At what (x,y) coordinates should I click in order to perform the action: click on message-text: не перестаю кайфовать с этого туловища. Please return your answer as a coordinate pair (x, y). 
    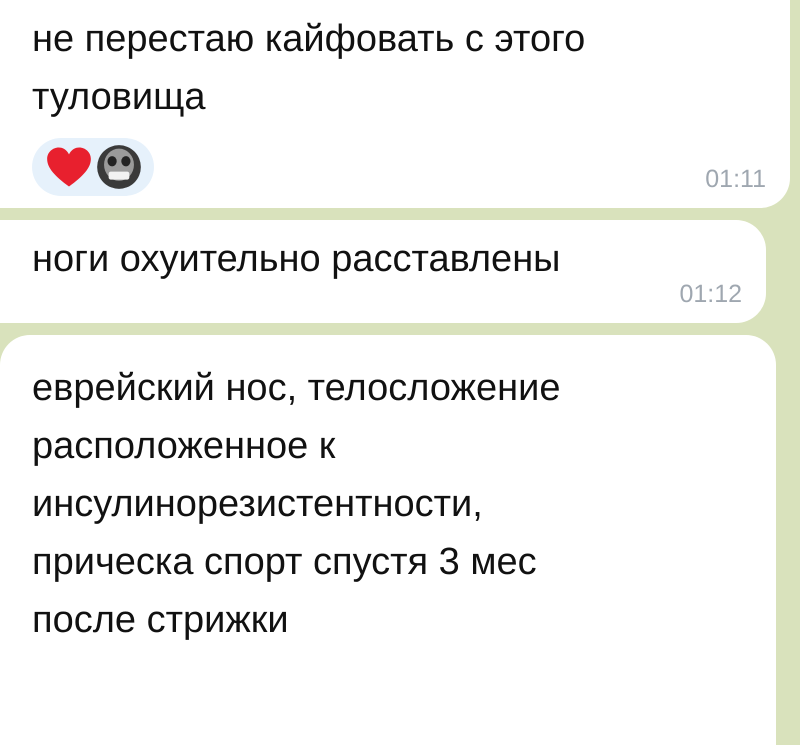
    Looking at the image, I should click on (309, 68).